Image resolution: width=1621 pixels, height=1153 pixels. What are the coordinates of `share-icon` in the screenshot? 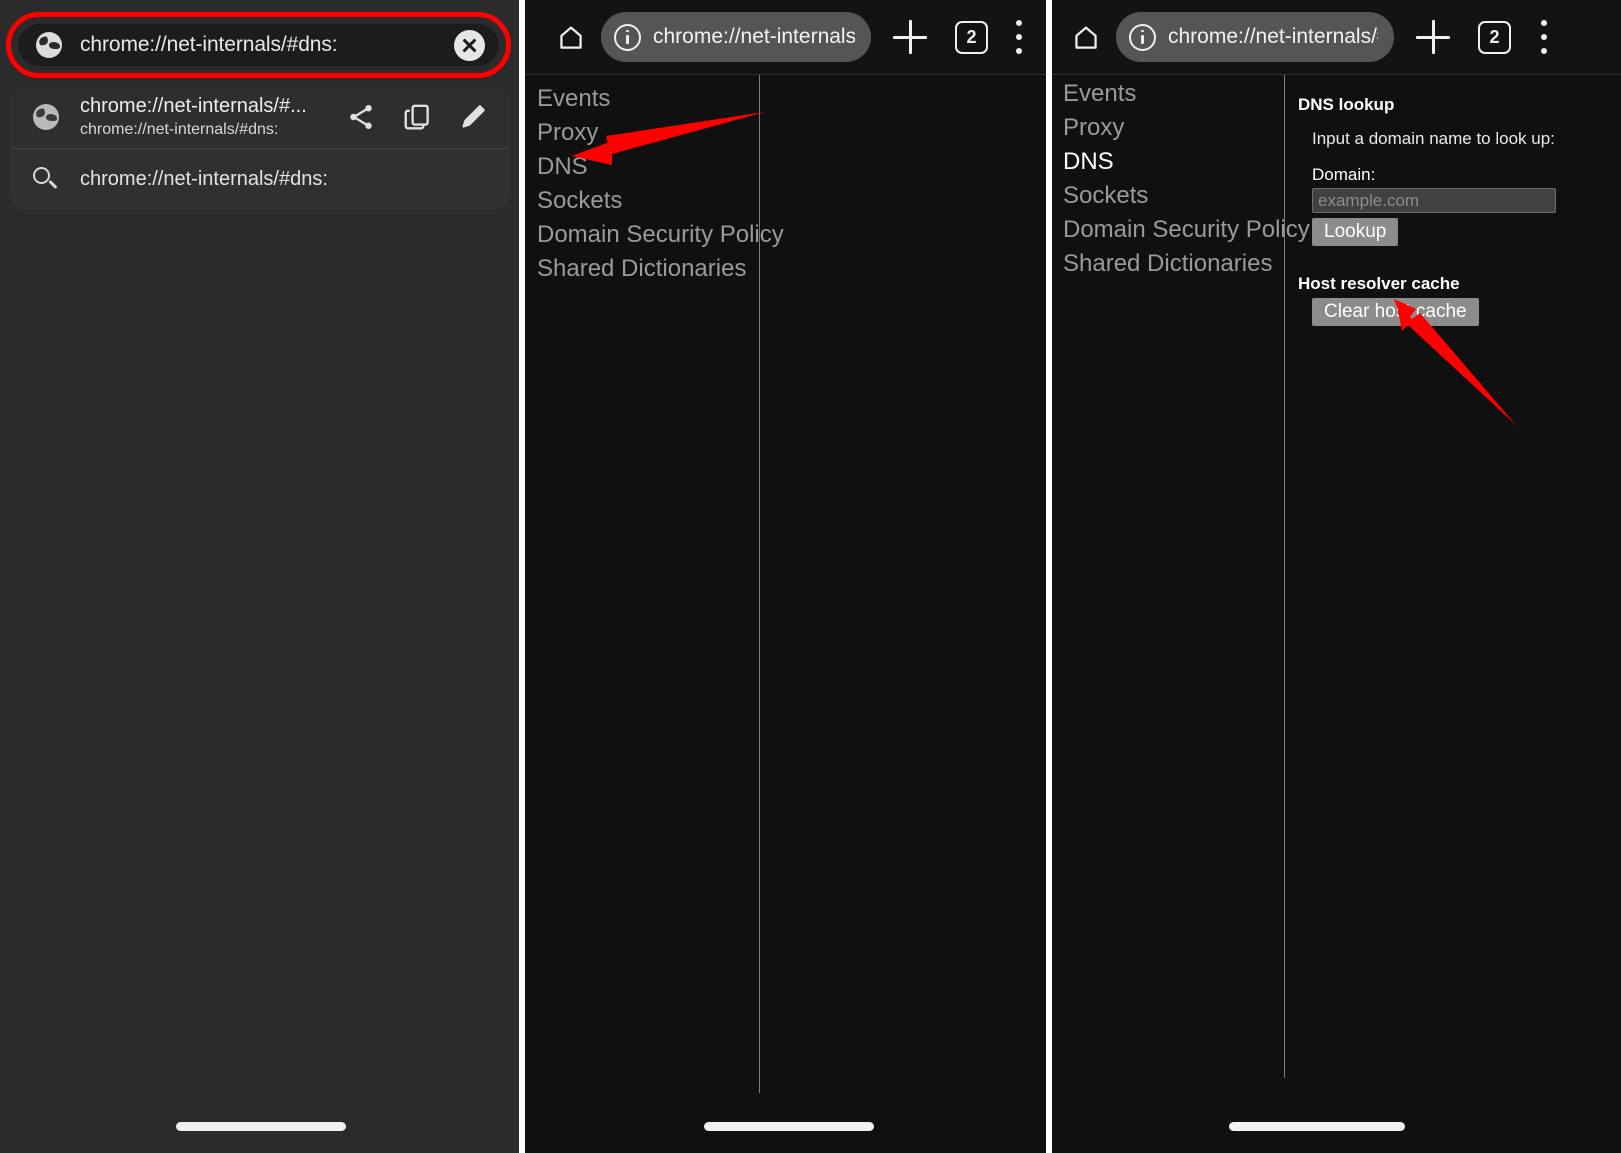 It's located at (361, 117).